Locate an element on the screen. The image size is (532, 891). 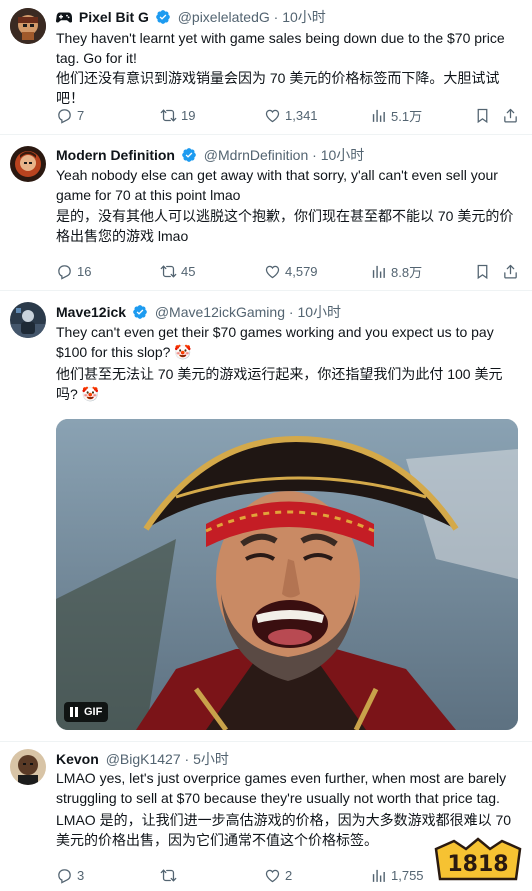
pause-icon is located at coordinates (74, 712).